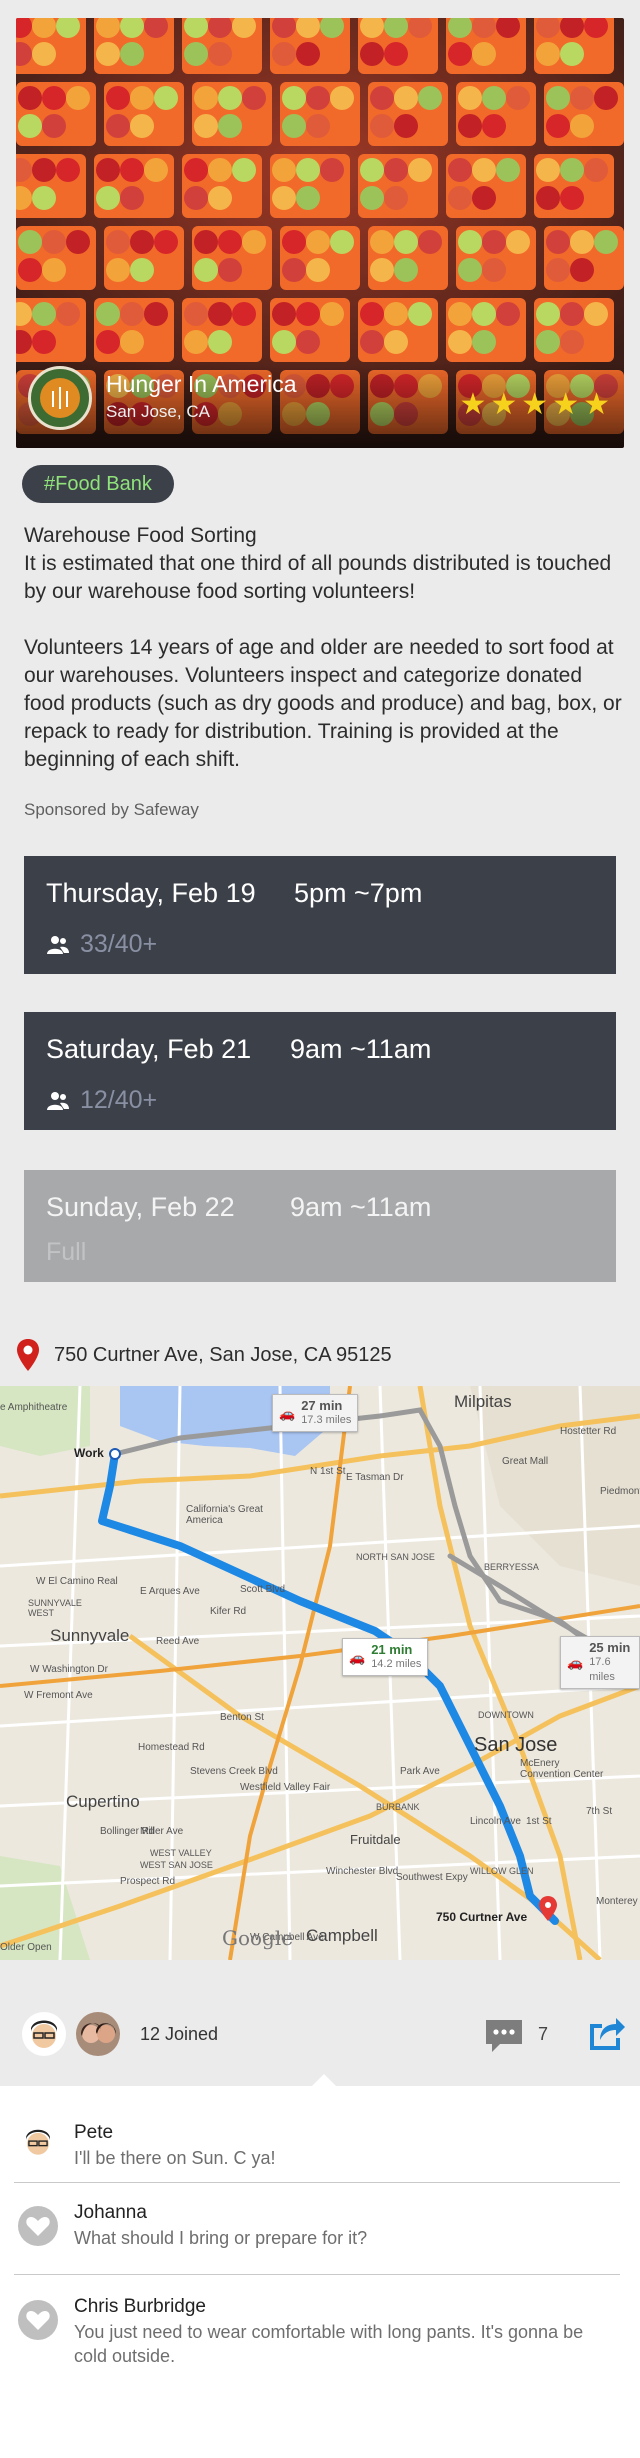  What do you see at coordinates (320, 1226) in the screenshot?
I see `slot-card-full: Sunday, Feb 22 9am ~11am Full` at bounding box center [320, 1226].